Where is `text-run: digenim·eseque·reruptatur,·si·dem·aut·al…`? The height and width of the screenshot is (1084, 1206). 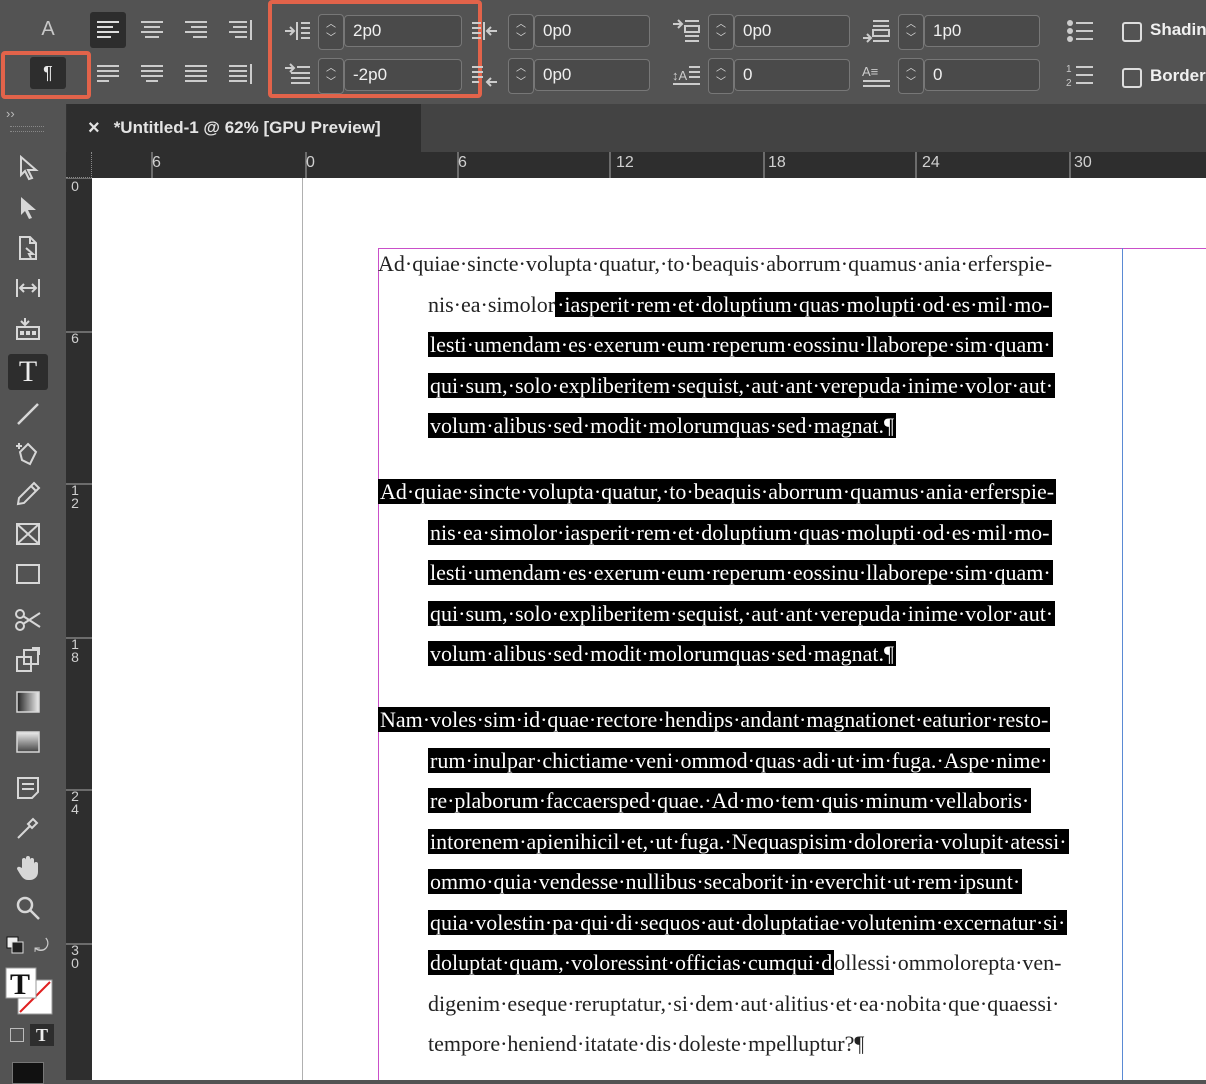
text-run: digenim·eseque·reruptatur,·si·dem·aut·al… is located at coordinates (744, 1003).